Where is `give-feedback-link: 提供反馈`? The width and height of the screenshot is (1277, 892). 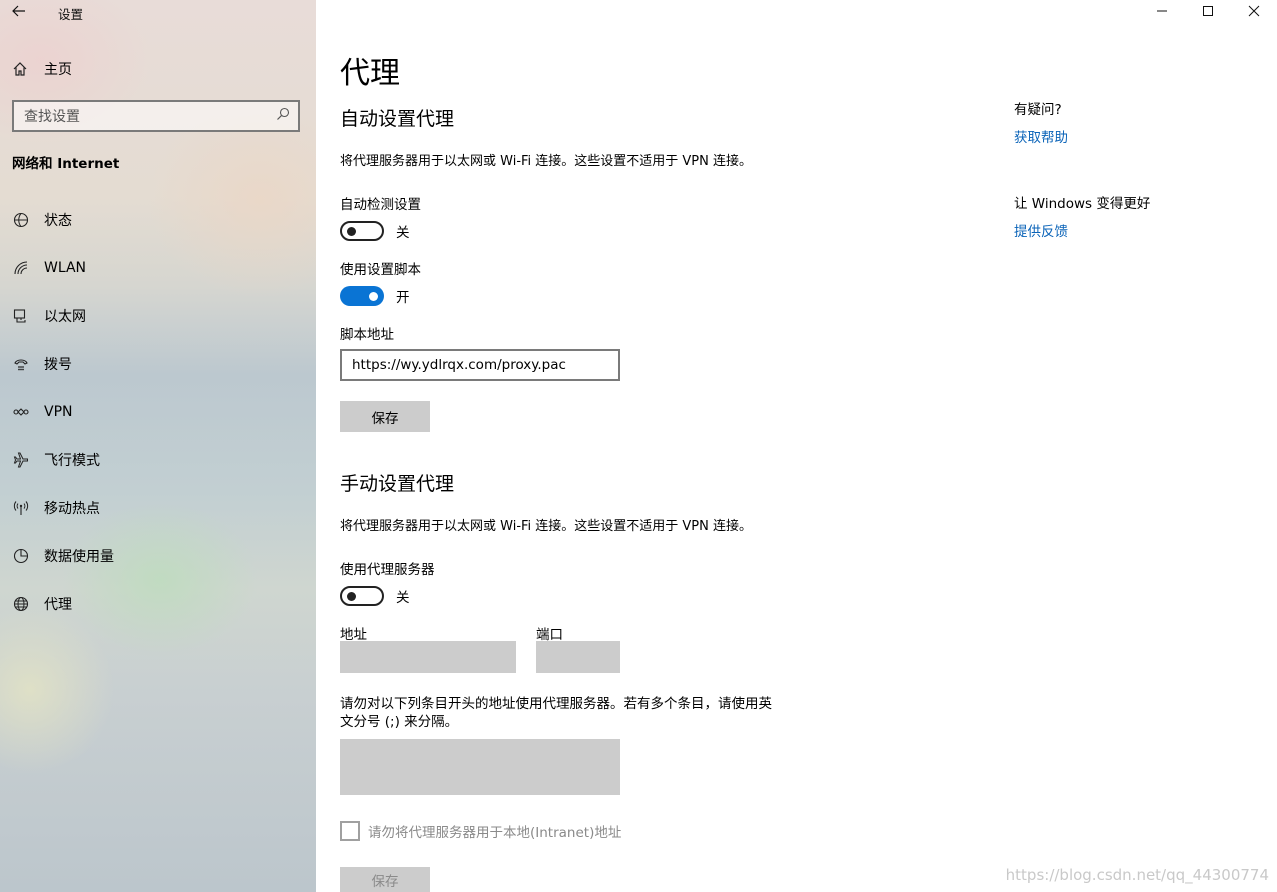
give-feedback-link: 提供反馈 is located at coordinates (1082, 230).